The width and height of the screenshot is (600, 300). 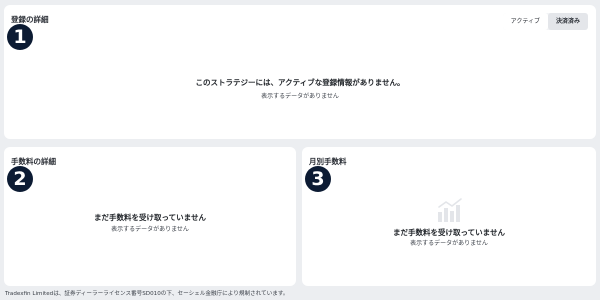 I want to click on subscription-status-tabs: アクティブ 決済済み, so click(x=545, y=21).